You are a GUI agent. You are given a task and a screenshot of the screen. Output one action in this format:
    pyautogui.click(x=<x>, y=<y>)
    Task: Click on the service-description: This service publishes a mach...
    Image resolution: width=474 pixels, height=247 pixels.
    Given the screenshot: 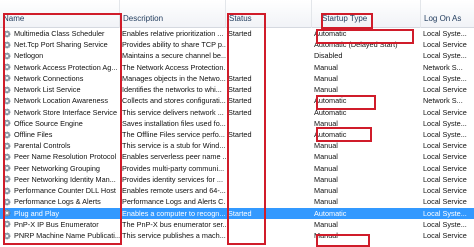 What is the action you would take?
    pyautogui.click(x=174, y=235)
    